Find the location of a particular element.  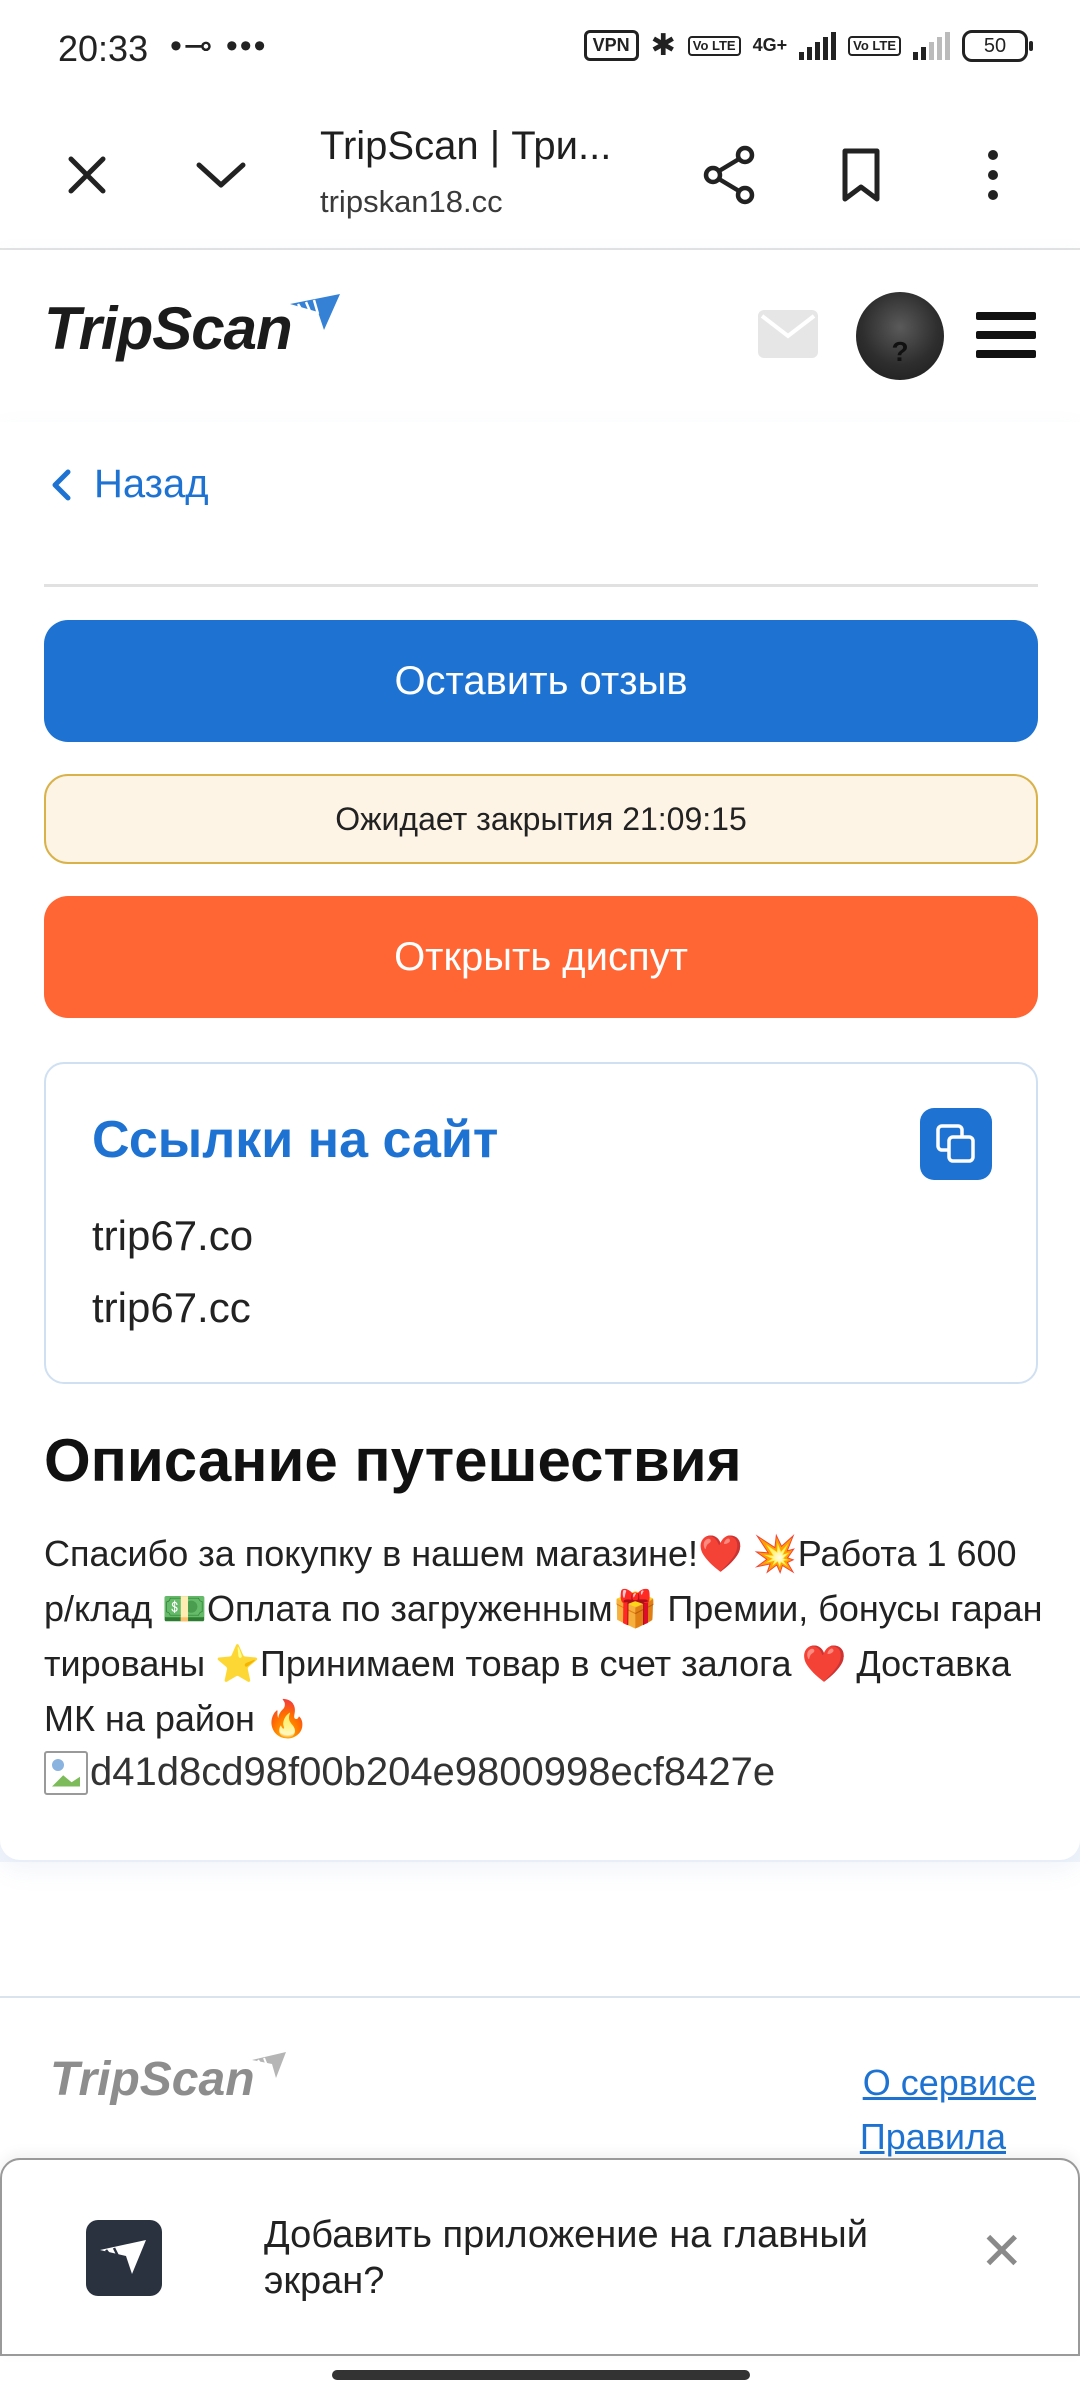

gesture-navigation-handle is located at coordinates (541, 2375).